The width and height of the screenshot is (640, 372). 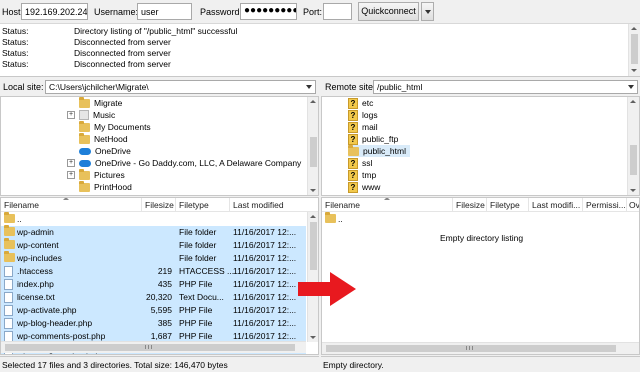 I want to click on tree-item: Migrate, so click(x=94, y=103).